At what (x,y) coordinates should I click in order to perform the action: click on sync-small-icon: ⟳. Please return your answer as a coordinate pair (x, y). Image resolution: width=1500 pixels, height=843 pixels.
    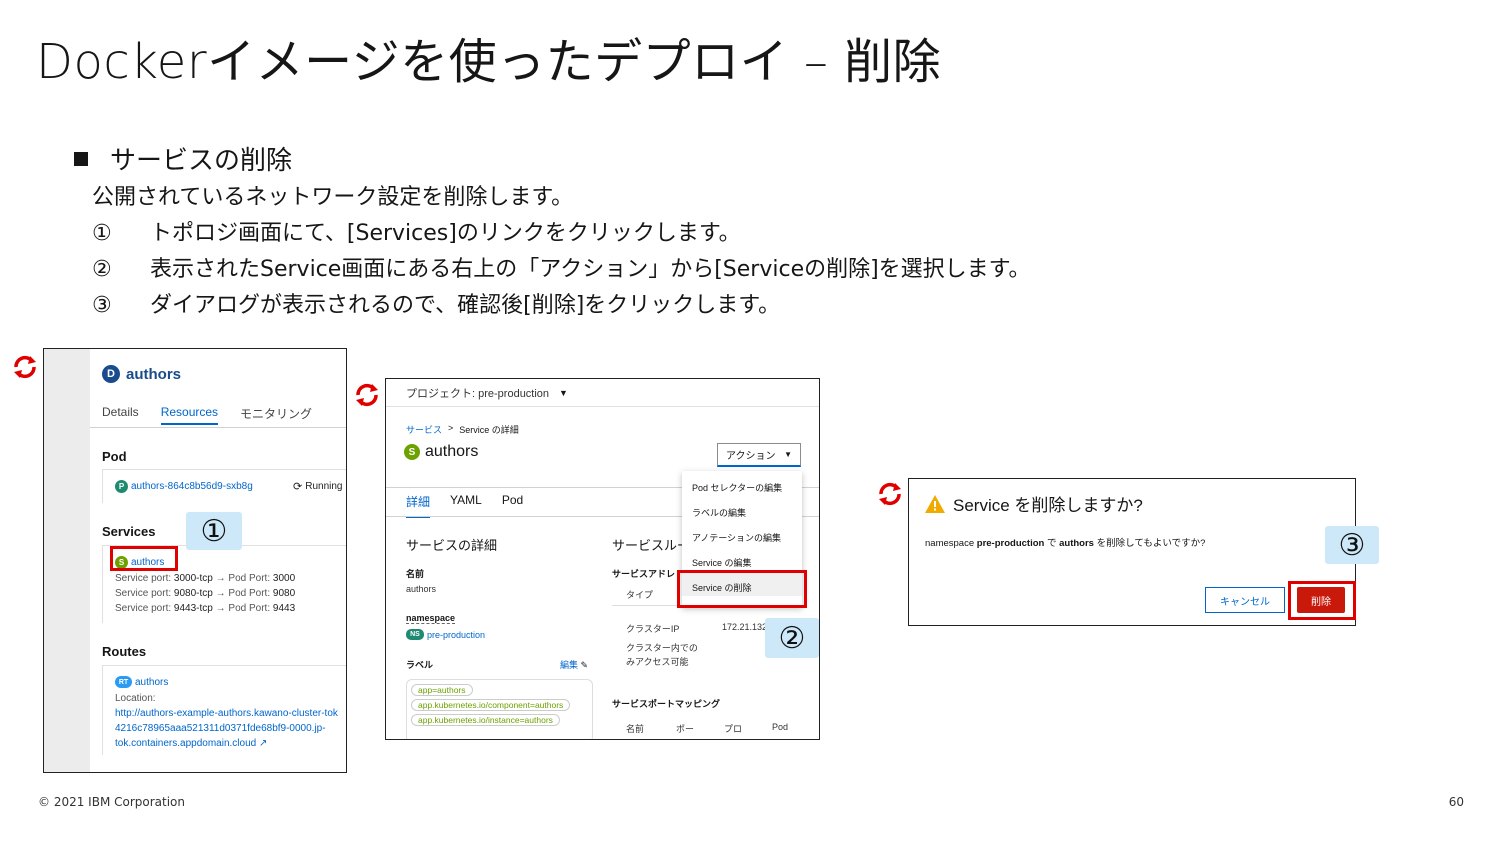
    Looking at the image, I should click on (298, 487).